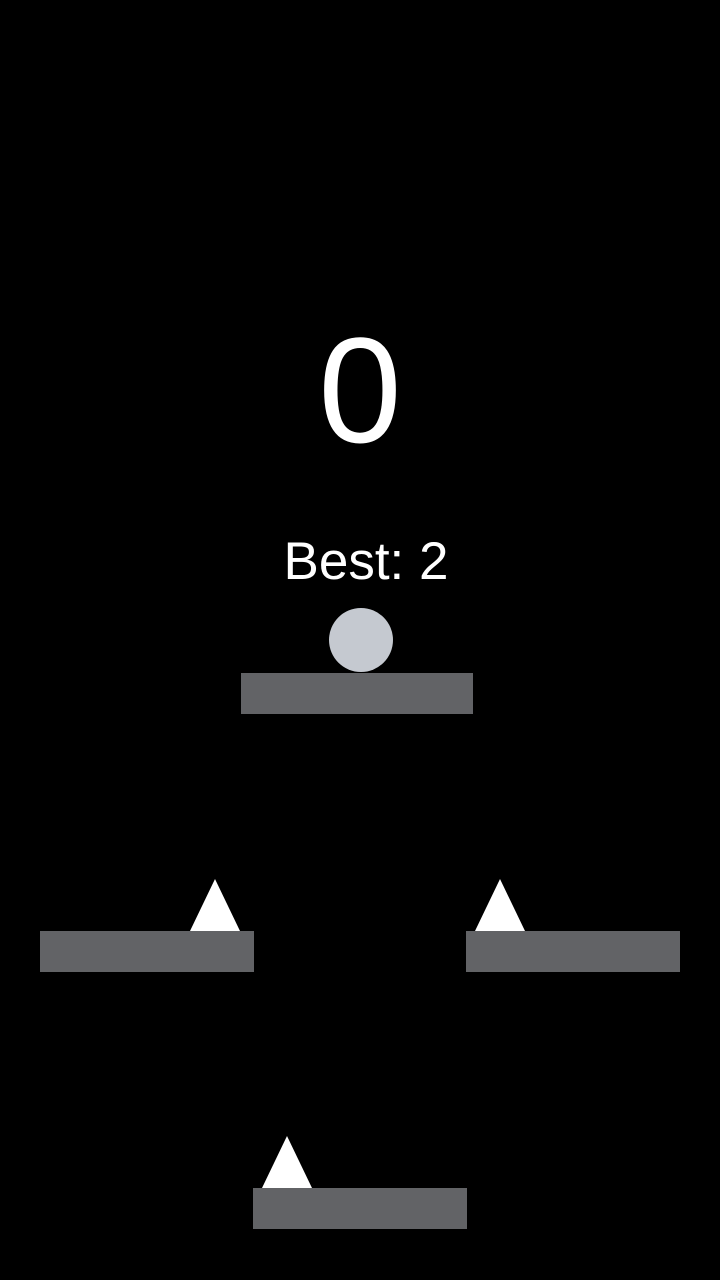 The image size is (720, 1280). Describe the element at coordinates (357, 693) in the screenshot. I see `platform-top` at that location.